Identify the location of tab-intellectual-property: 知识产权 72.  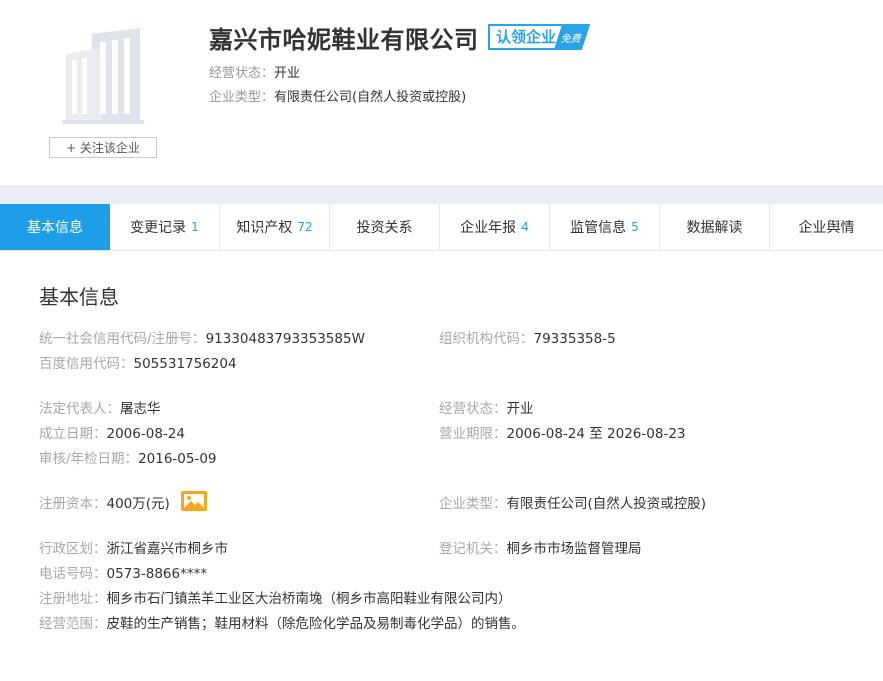
(275, 227).